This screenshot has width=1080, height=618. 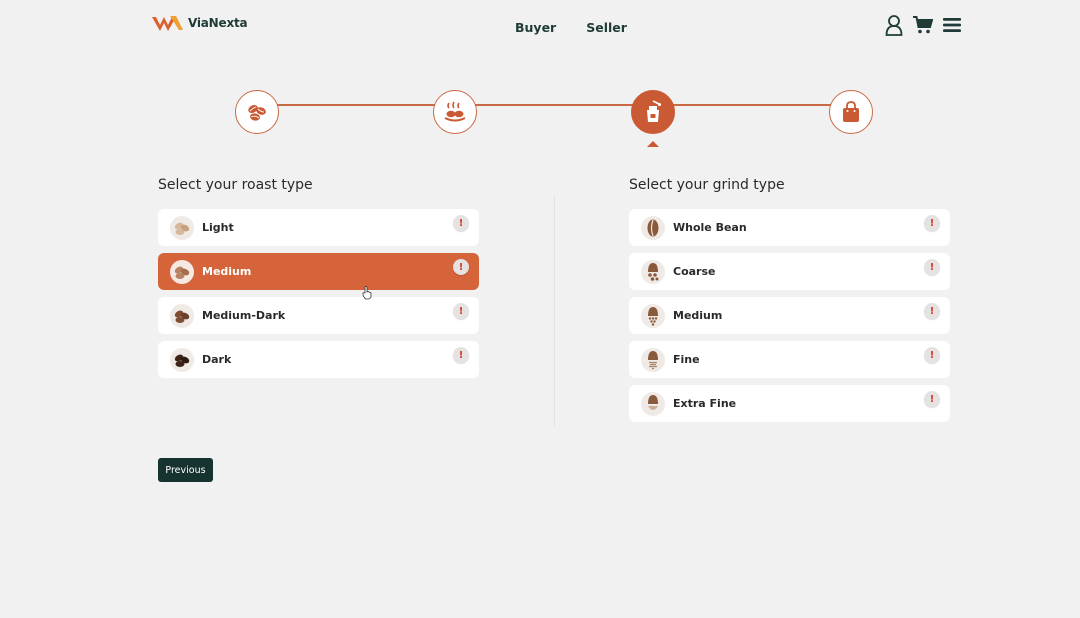 What do you see at coordinates (789, 227) in the screenshot?
I see `grind-option-whole-bean: Whole Bean !` at bounding box center [789, 227].